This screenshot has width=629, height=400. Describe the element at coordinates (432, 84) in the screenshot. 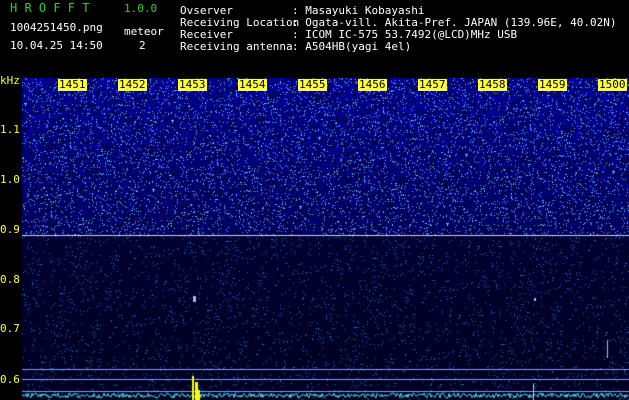

I see `time-label-1457: 1457` at that location.